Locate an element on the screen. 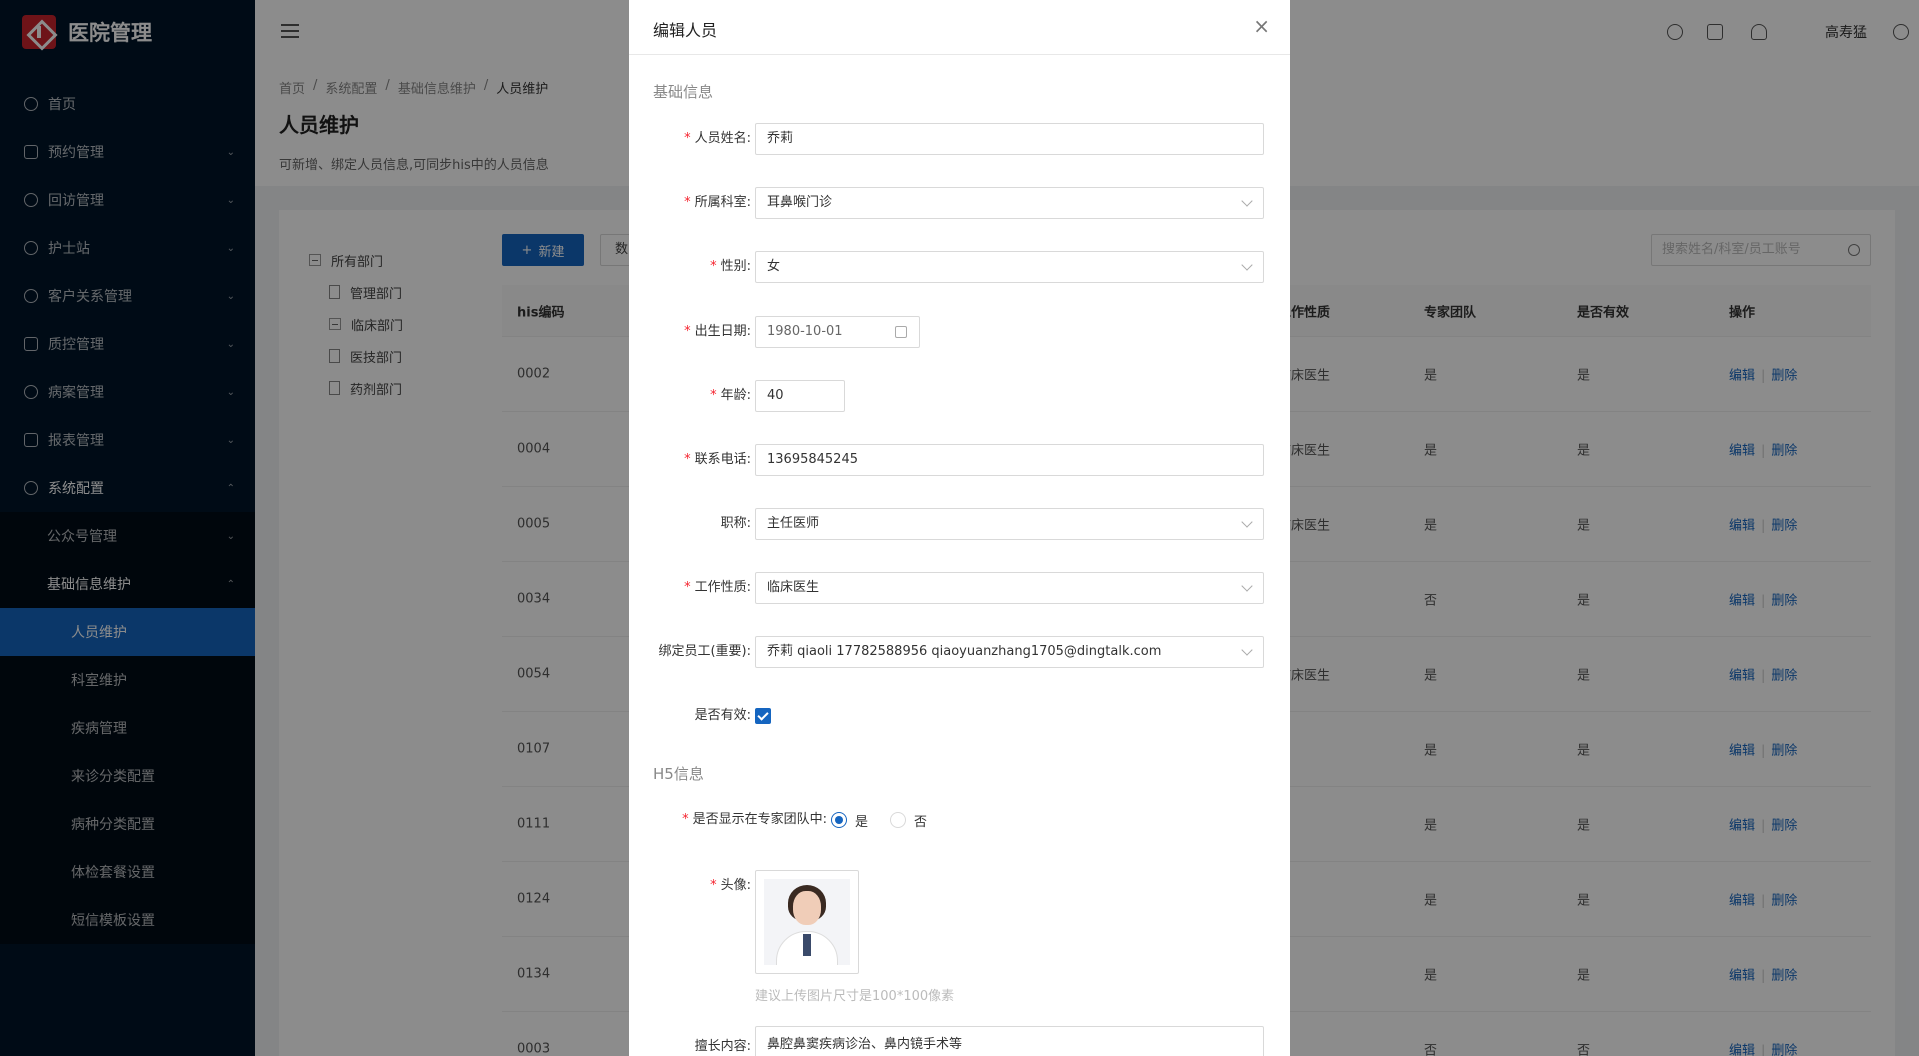  field-birth: * 出生日期: 1980-10-01 is located at coordinates (959, 332).